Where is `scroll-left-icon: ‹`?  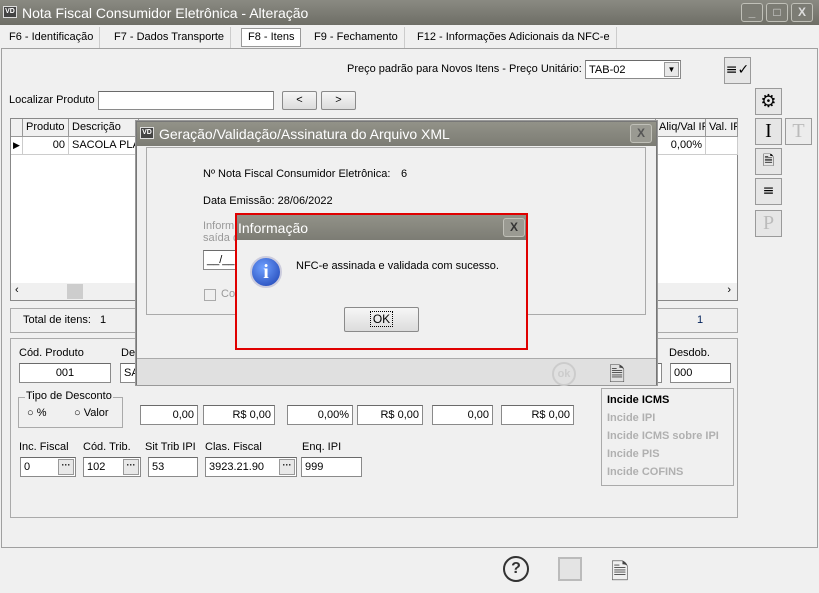
scroll-left-icon: ‹ is located at coordinates (17, 290).